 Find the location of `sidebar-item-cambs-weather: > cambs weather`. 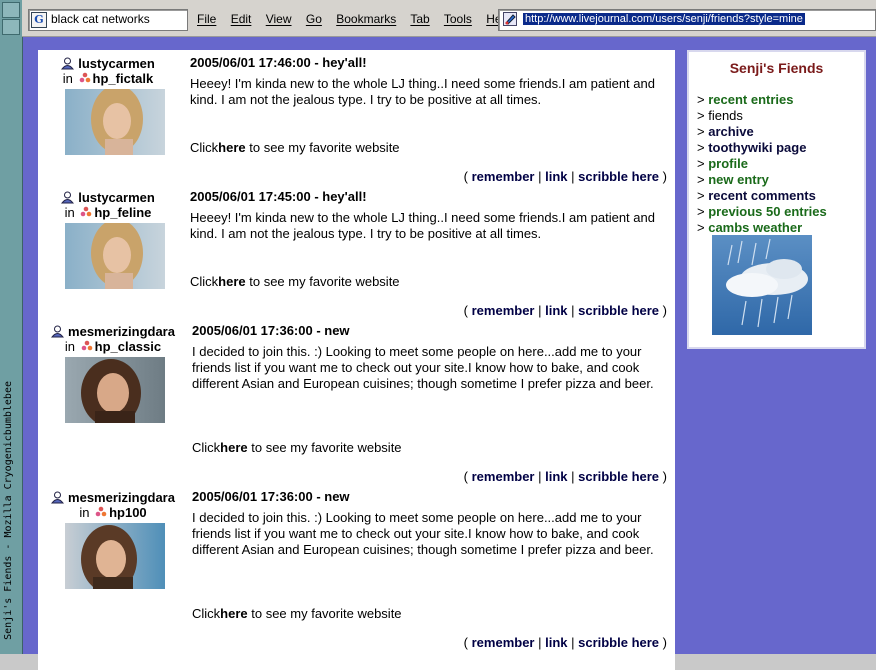

sidebar-item-cambs-weather: > cambs weather is located at coordinates (762, 228).